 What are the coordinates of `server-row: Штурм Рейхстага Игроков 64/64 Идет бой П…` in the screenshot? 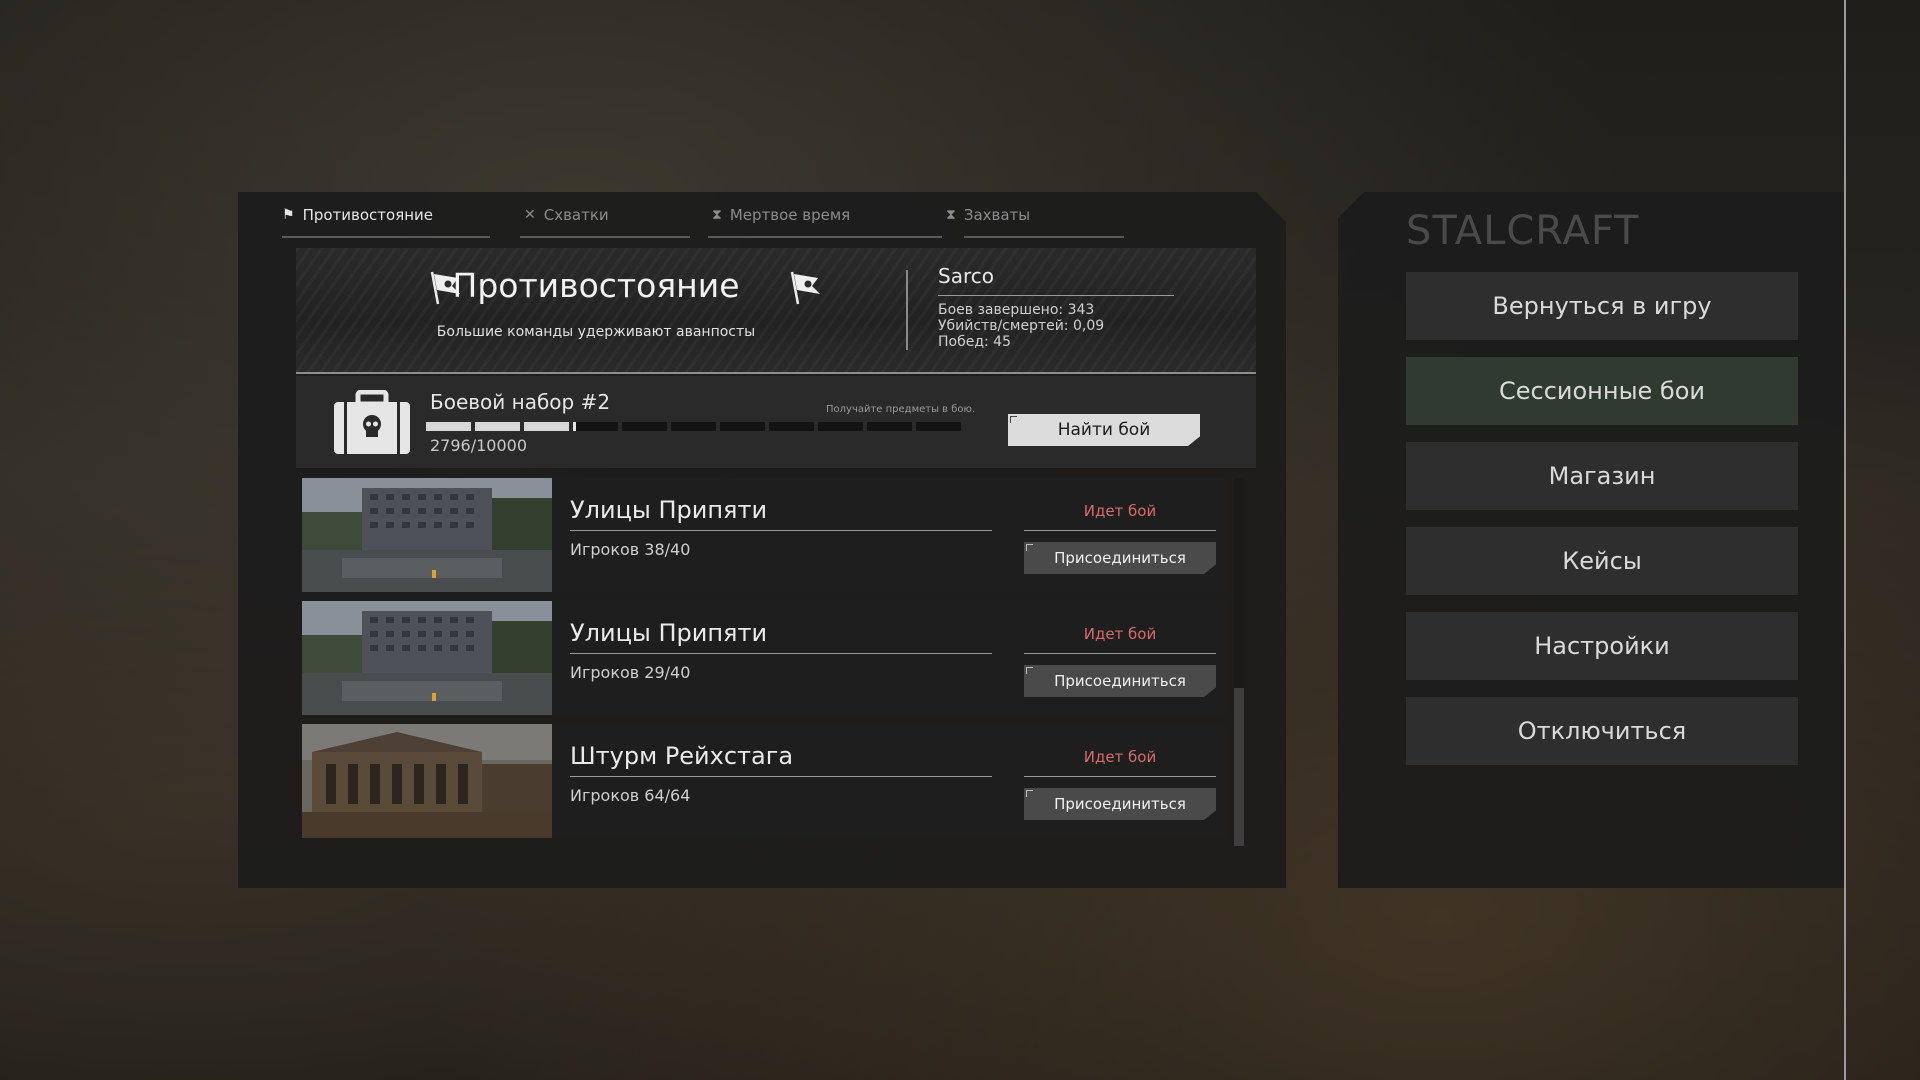 It's located at (764, 781).